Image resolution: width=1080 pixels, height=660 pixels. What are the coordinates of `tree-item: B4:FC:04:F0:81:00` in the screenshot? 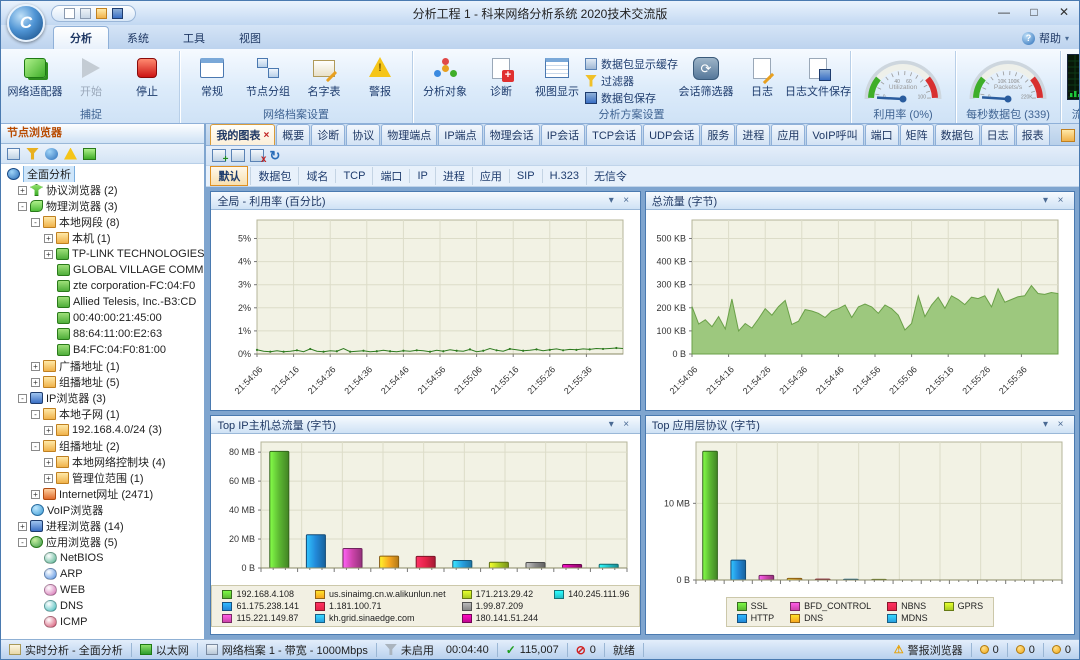 It's located at (102, 350).